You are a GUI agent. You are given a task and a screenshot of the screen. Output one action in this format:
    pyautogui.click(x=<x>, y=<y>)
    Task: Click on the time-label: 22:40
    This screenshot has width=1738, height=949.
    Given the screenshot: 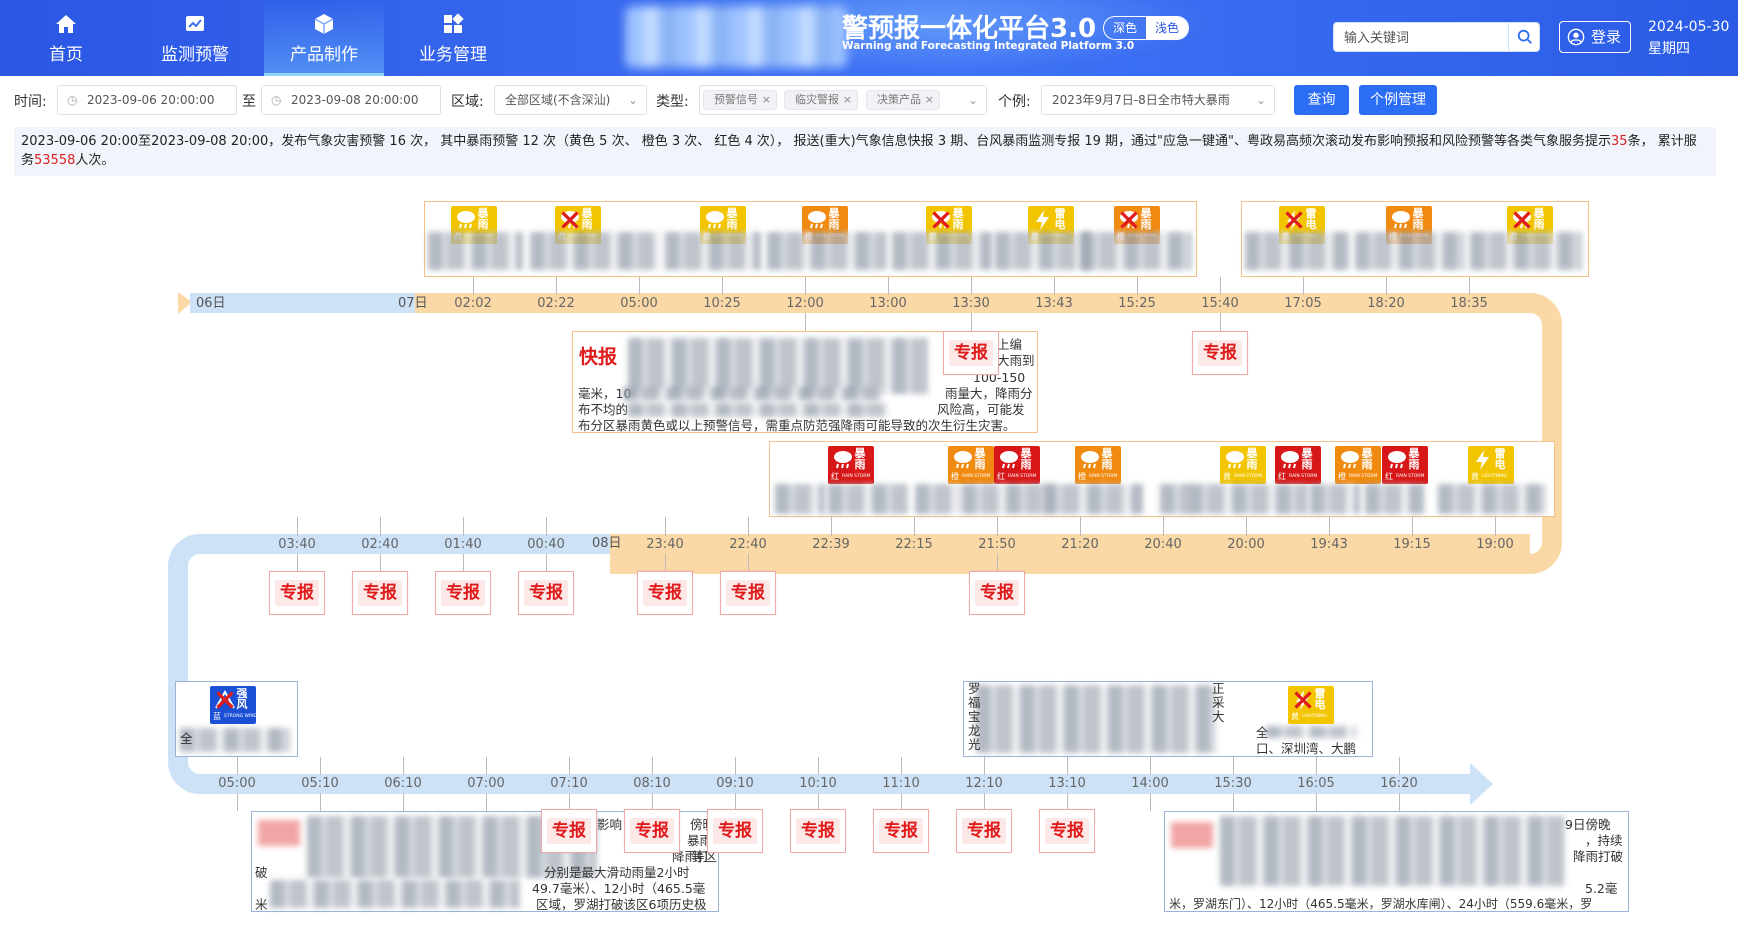 What is the action you would take?
    pyautogui.click(x=748, y=545)
    